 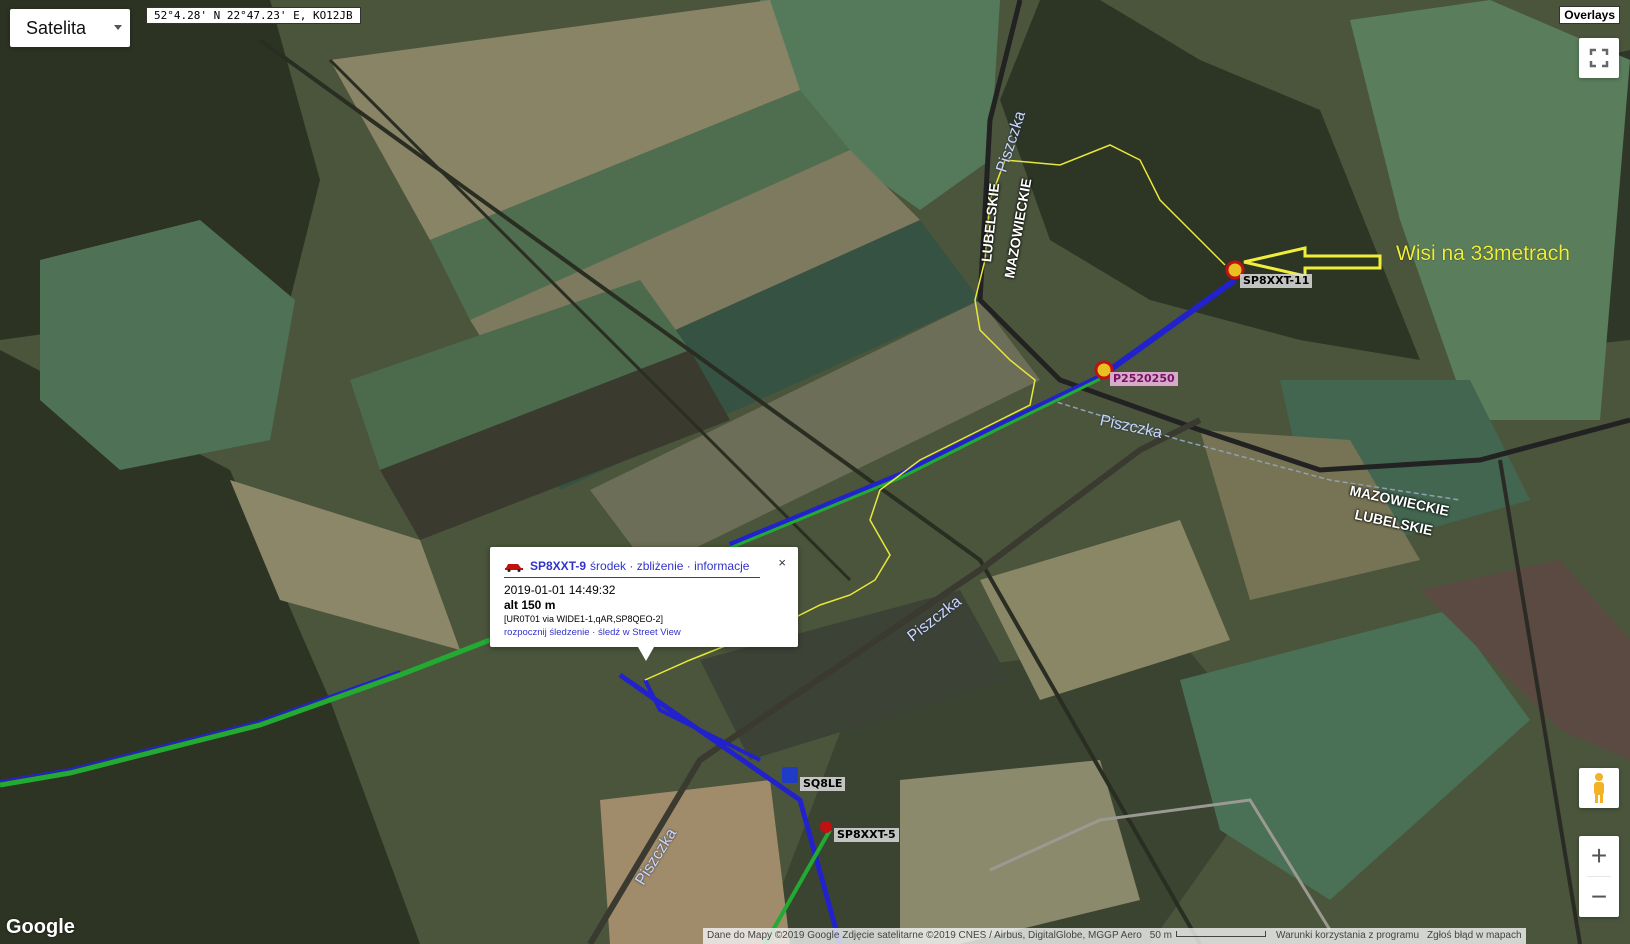 I want to click on car-icon, so click(x=514, y=568).